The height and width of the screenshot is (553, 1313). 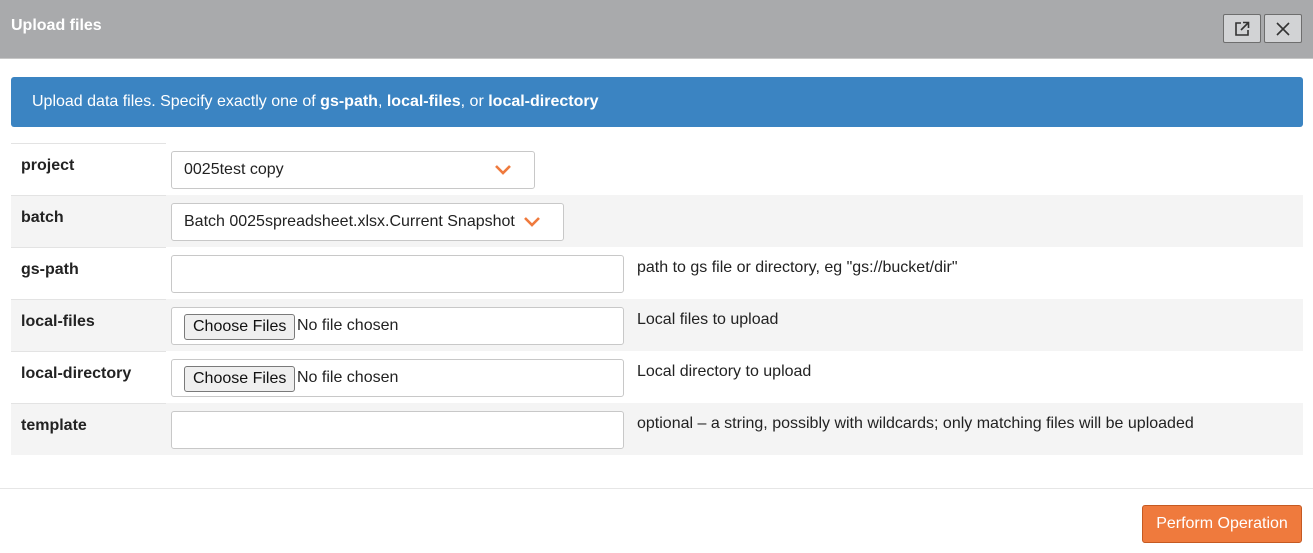 What do you see at coordinates (474, 101) in the screenshot?
I see `banner-separator: , or` at bounding box center [474, 101].